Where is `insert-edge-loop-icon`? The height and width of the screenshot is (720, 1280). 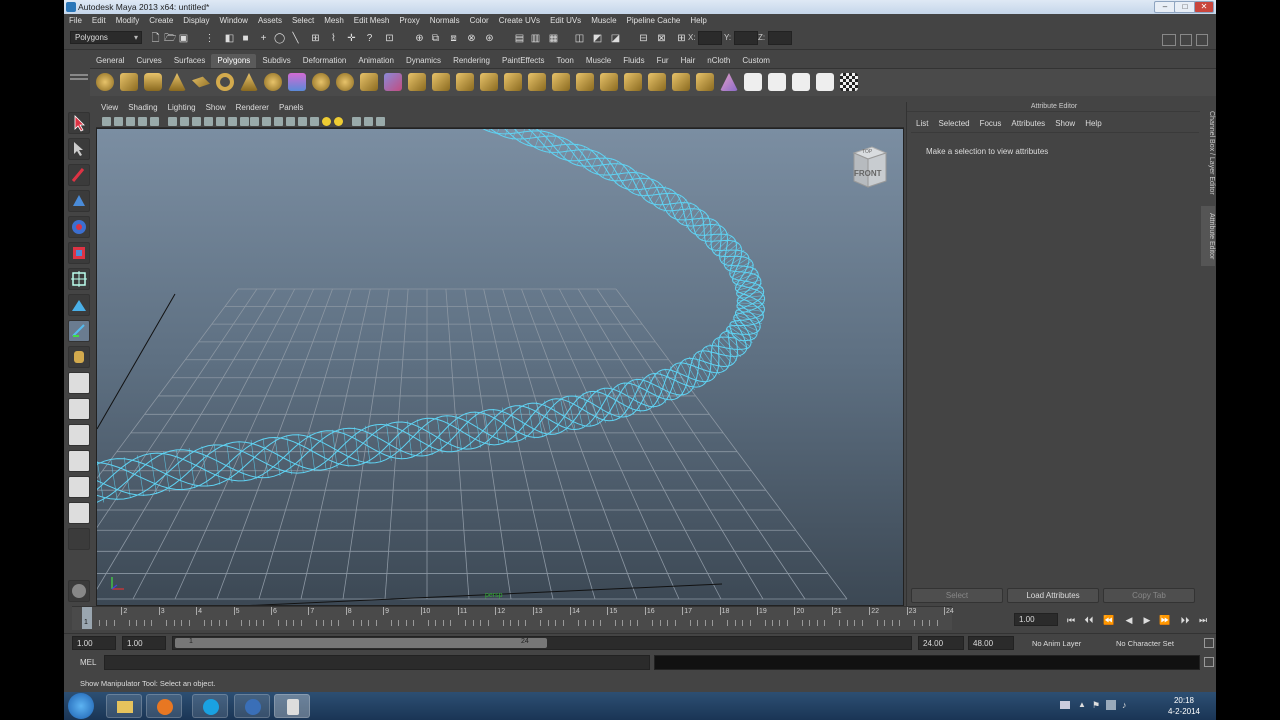
insert-edge-loop-icon is located at coordinates (513, 82).